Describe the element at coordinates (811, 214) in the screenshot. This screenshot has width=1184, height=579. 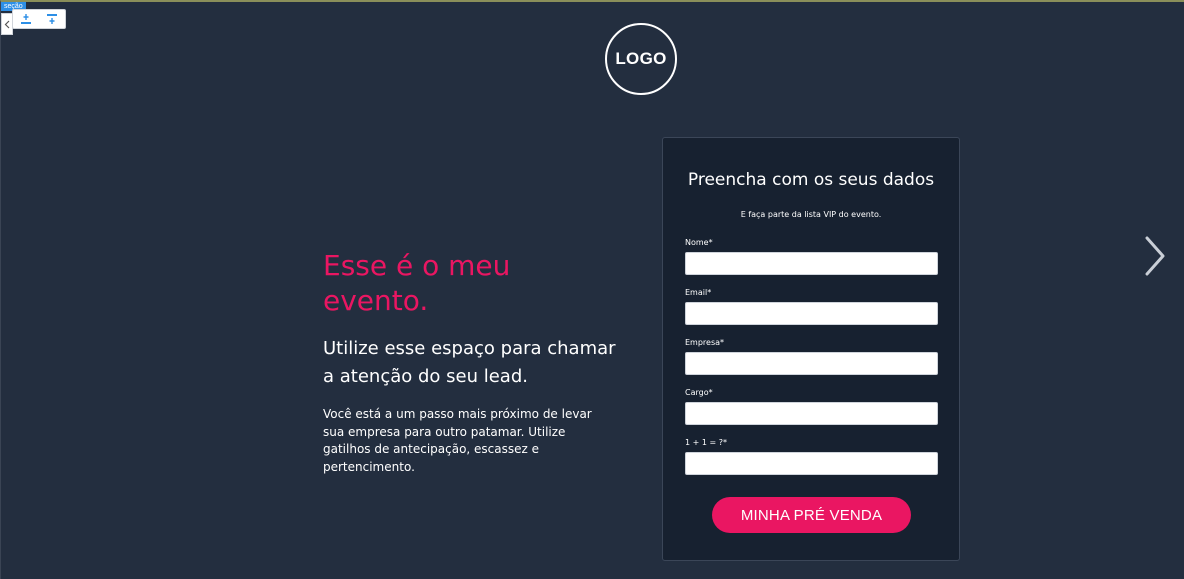
I see `form-subtitle: E faça parte da lista VIP do evento.` at that location.